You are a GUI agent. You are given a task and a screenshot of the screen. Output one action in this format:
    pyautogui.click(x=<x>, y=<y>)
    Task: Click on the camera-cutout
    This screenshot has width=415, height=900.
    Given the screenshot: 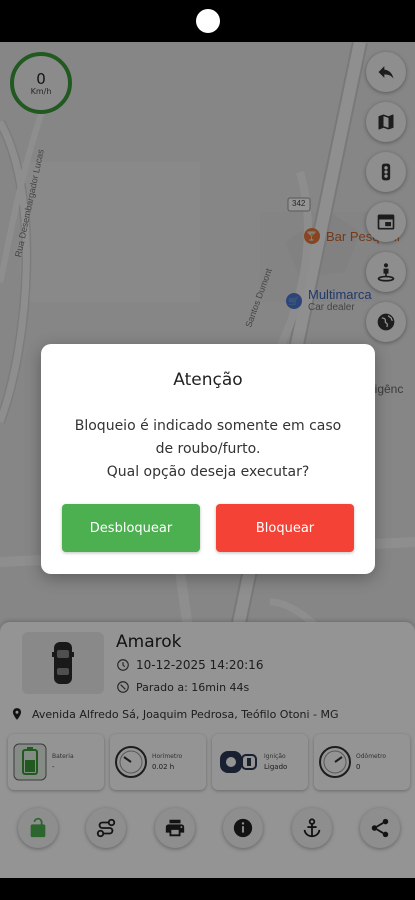 What is the action you would take?
    pyautogui.click(x=208, y=21)
    